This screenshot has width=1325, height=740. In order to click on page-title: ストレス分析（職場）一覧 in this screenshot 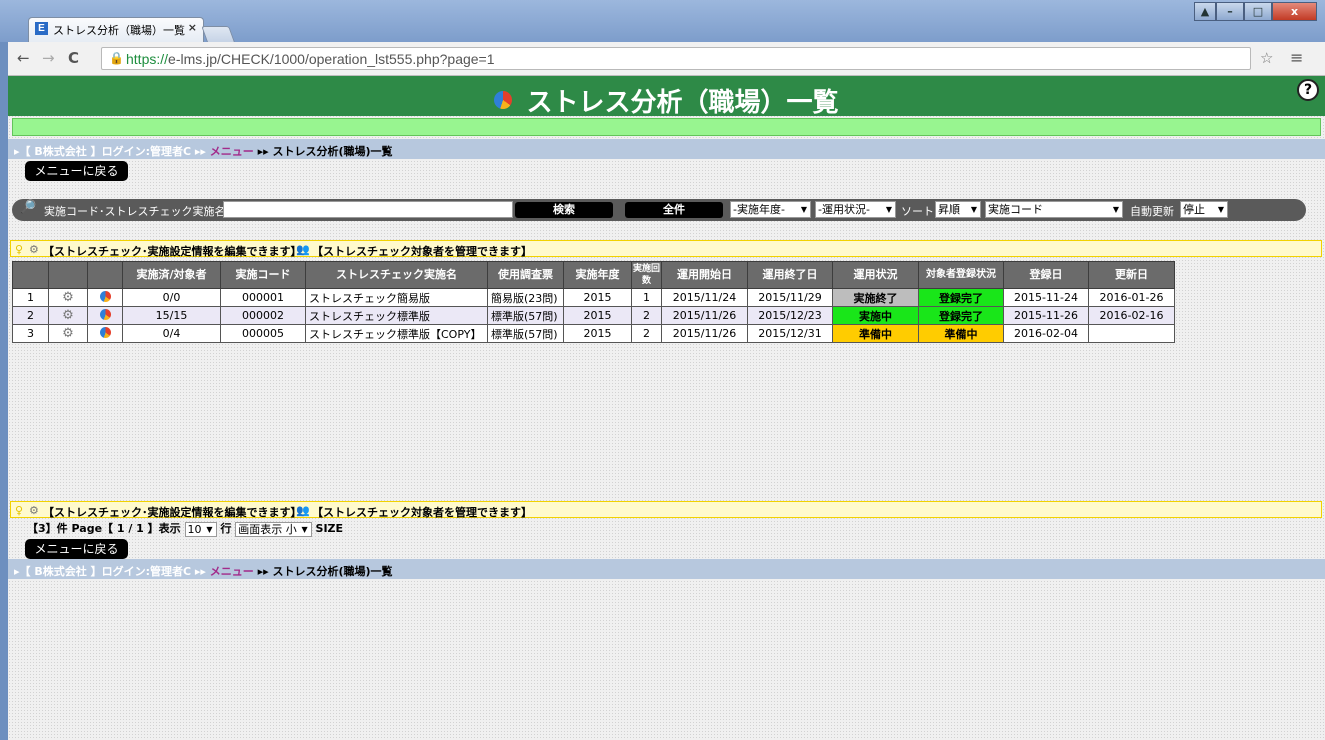, I will do `click(666, 100)`.